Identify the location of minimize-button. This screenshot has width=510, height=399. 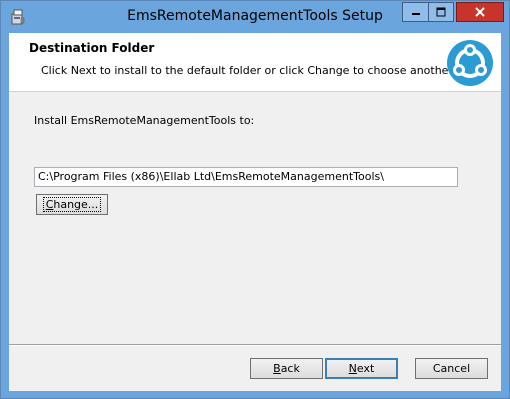
(415, 12).